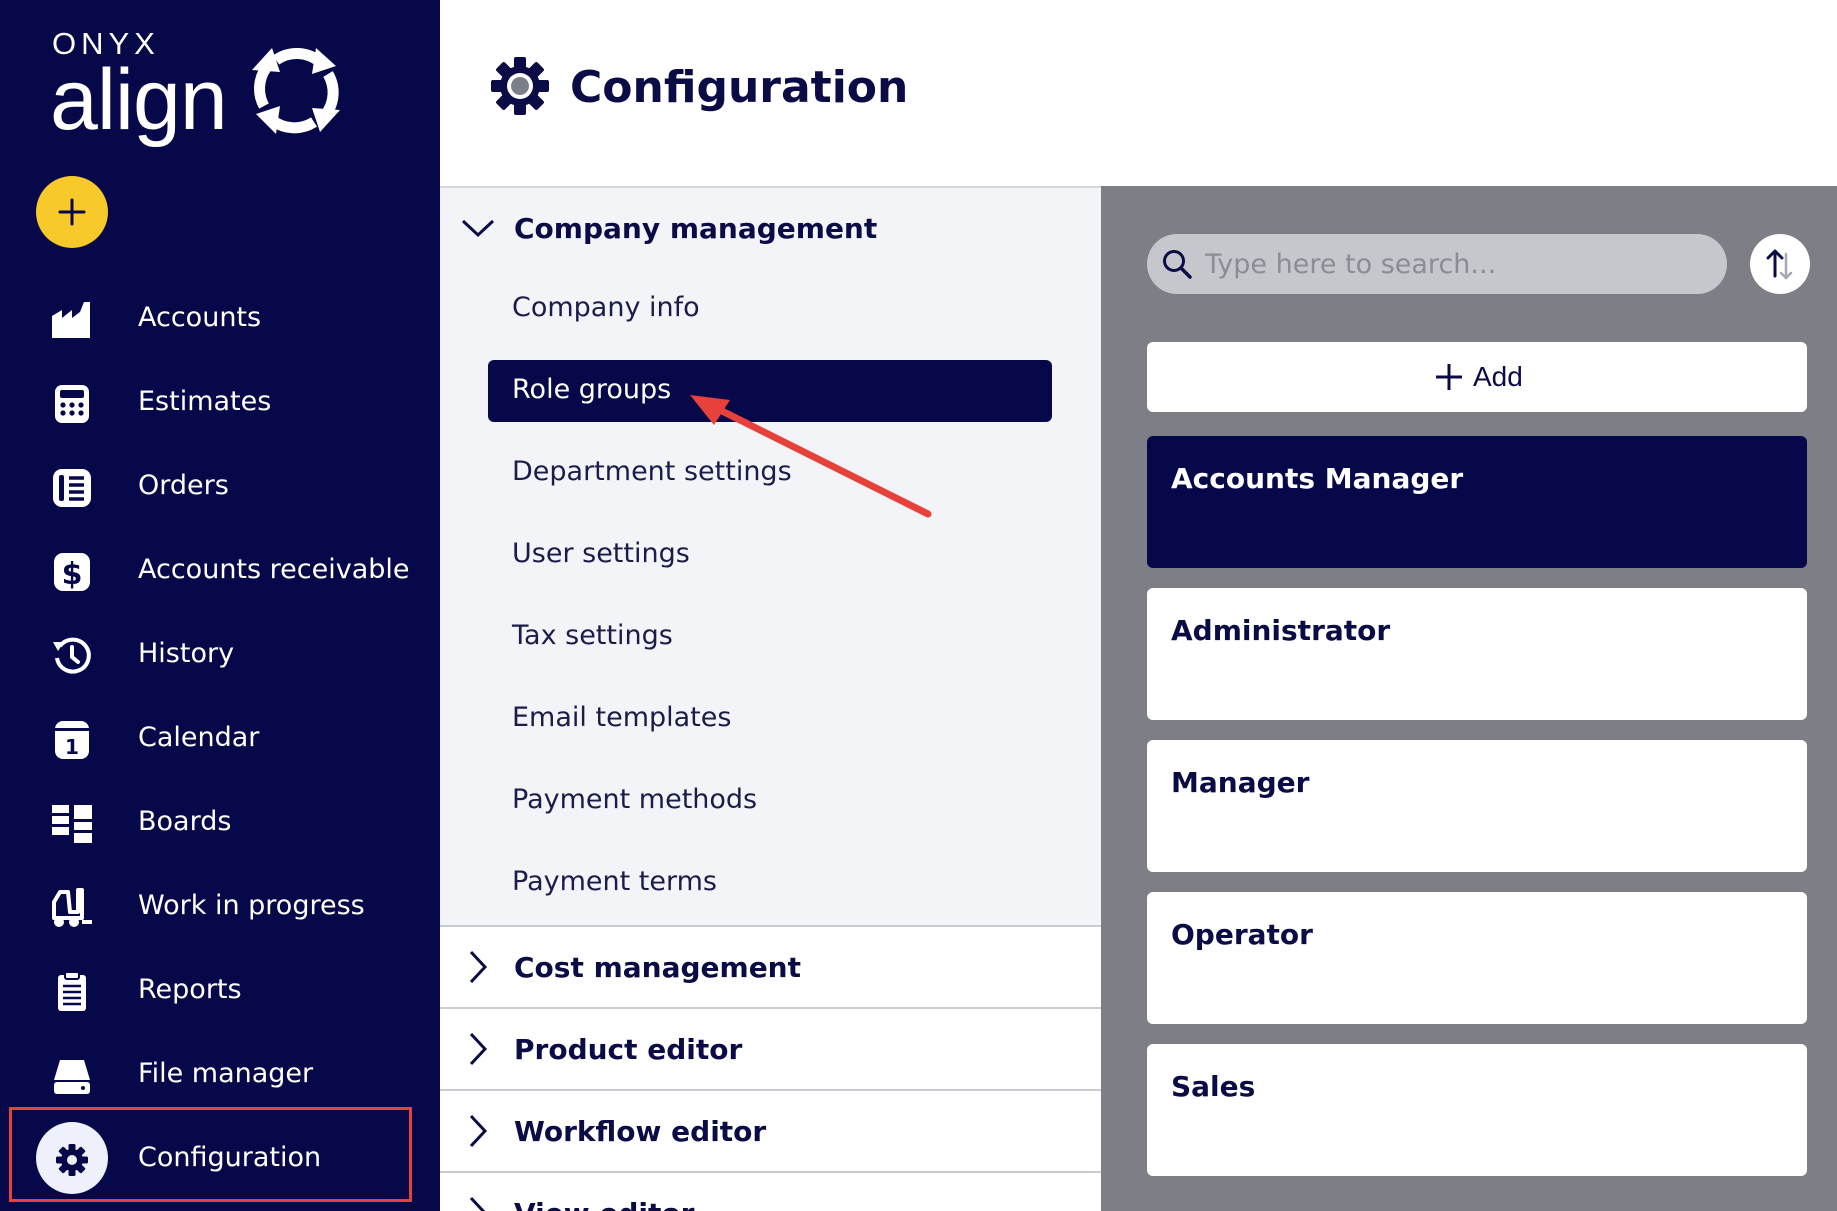 The image size is (1837, 1211). I want to click on svg-text: 1, so click(72, 747).